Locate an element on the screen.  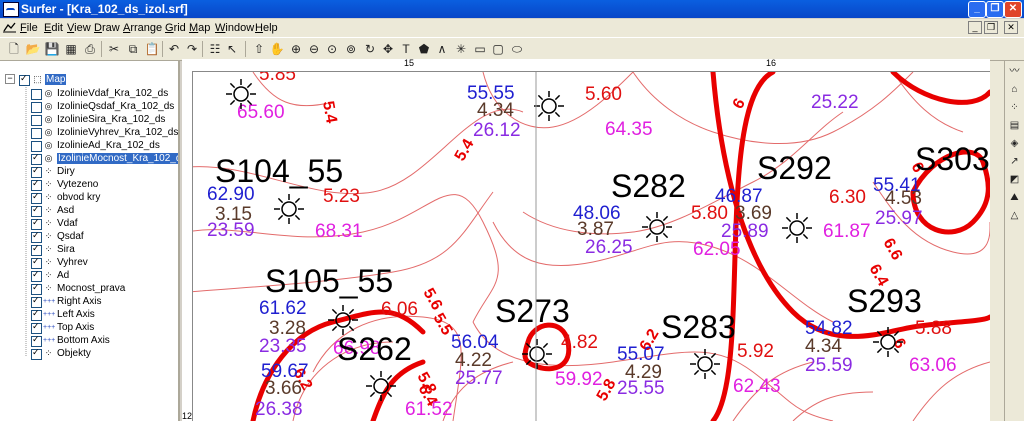
menu-edit: Edit is located at coordinates (53, 28).